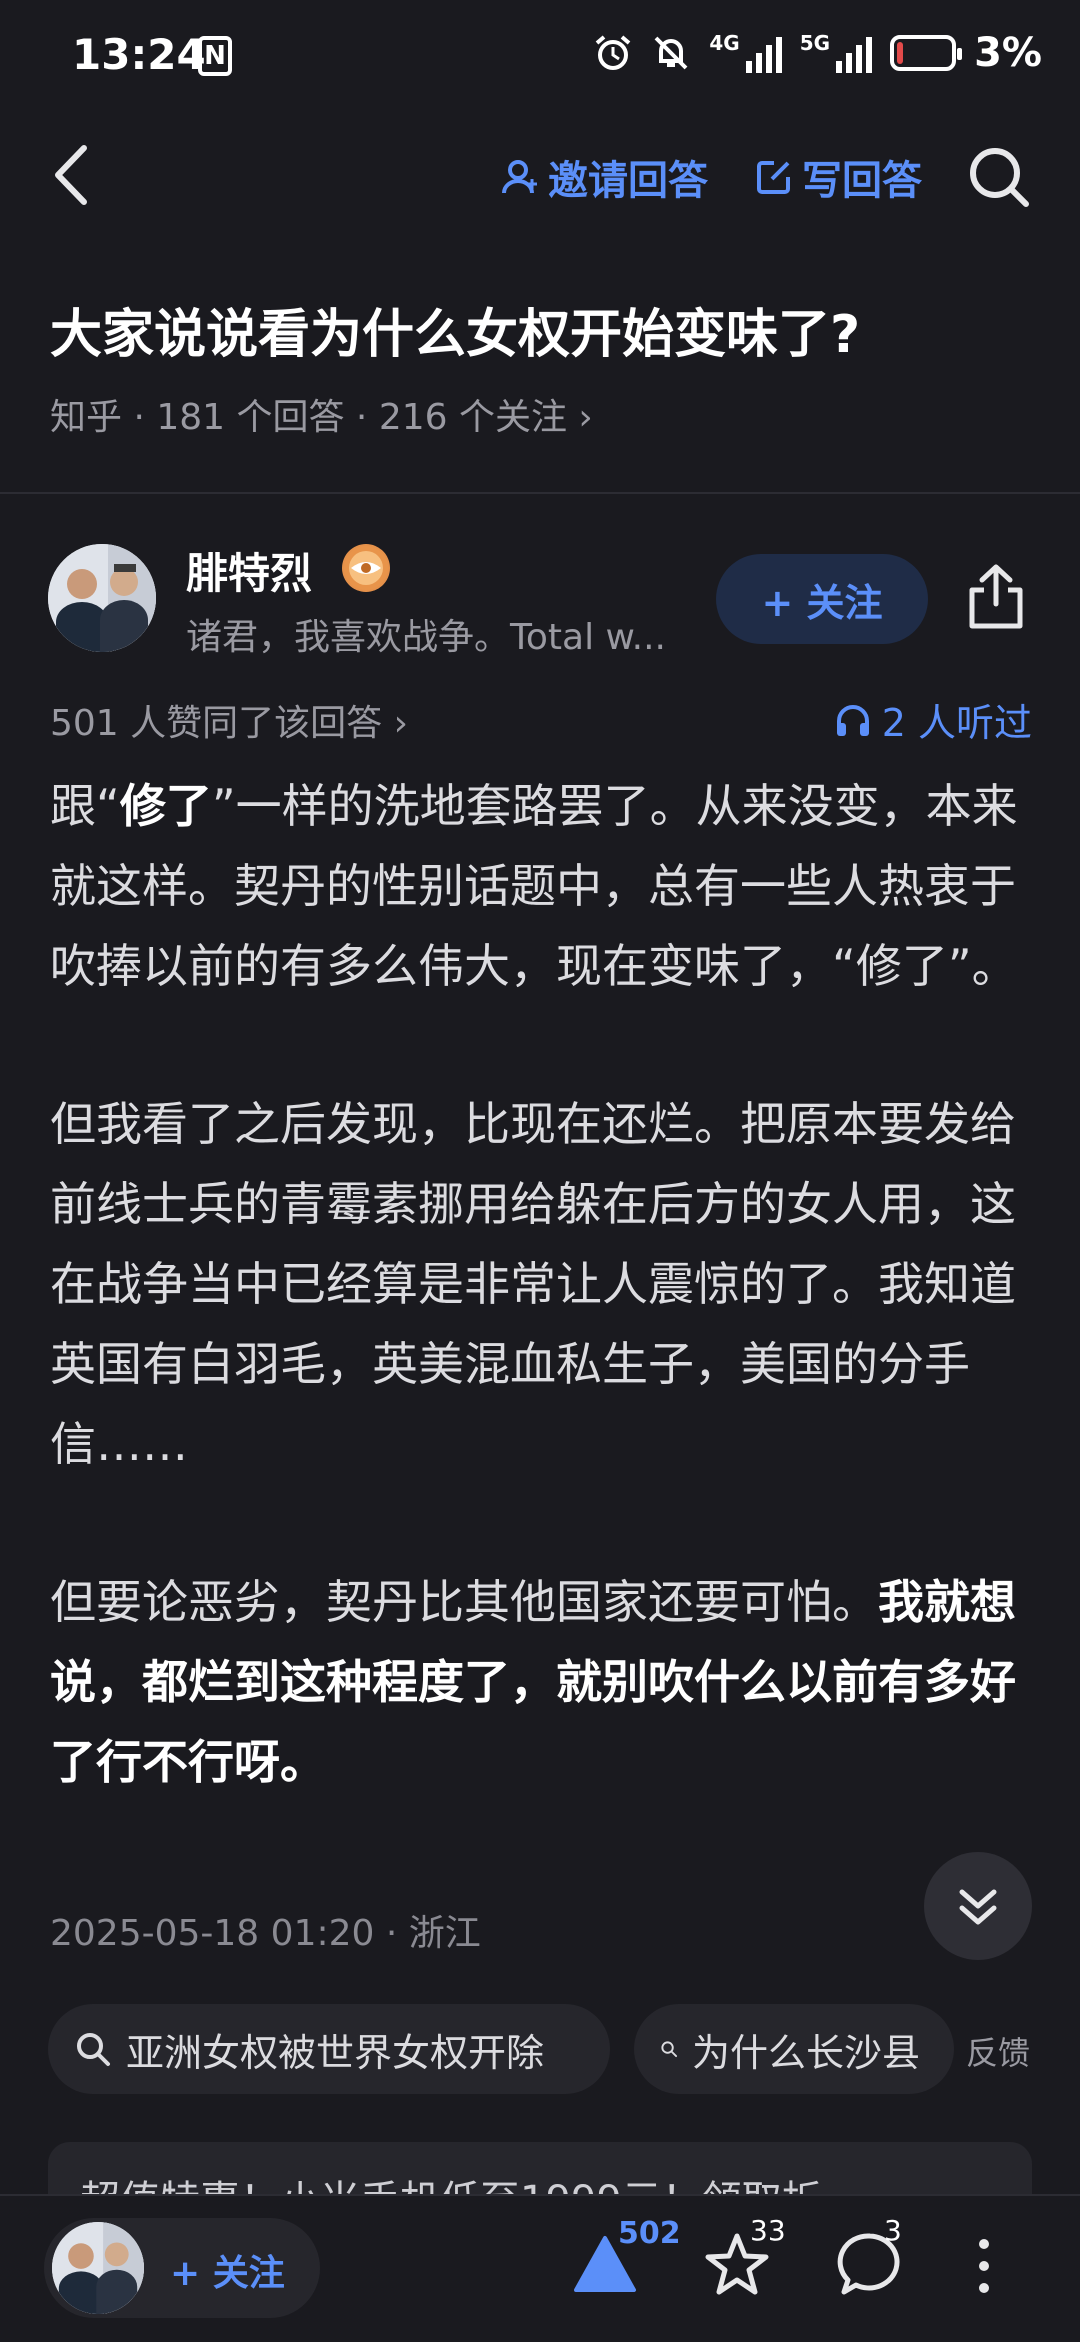 The image size is (1080, 2342). I want to click on mute-bell-icon, so click(671, 53).